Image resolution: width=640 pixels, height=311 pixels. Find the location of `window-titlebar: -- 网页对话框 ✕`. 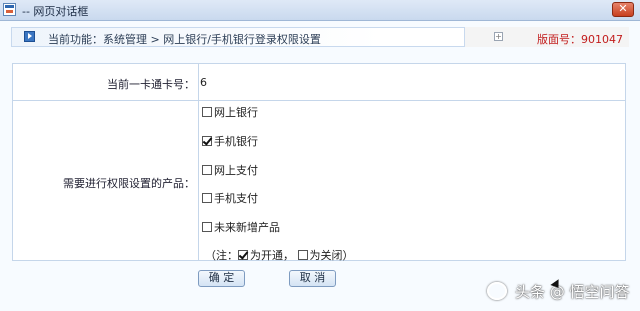

window-titlebar: -- 网页对话框 ✕ is located at coordinates (320, 10).